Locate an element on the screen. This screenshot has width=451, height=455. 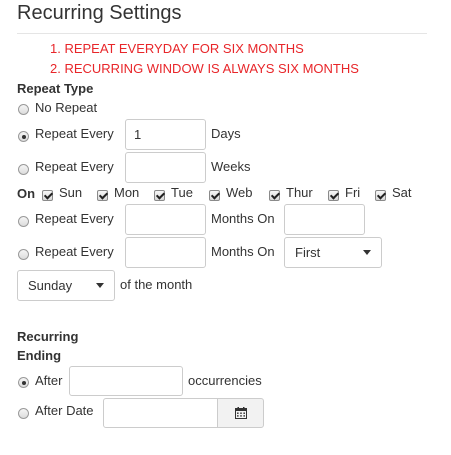
months-on-day-value-input is located at coordinates (324, 219).